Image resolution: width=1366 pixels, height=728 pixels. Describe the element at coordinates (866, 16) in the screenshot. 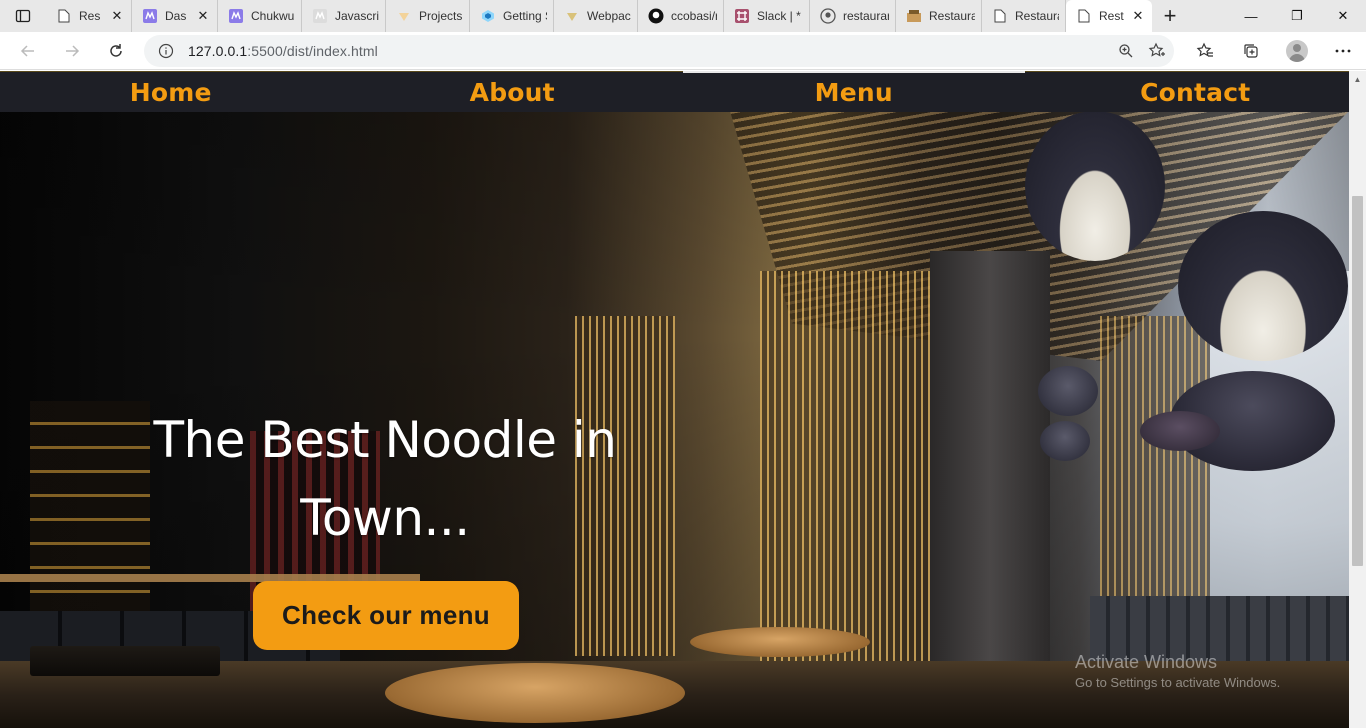

I see `tab-label: restaurar` at that location.